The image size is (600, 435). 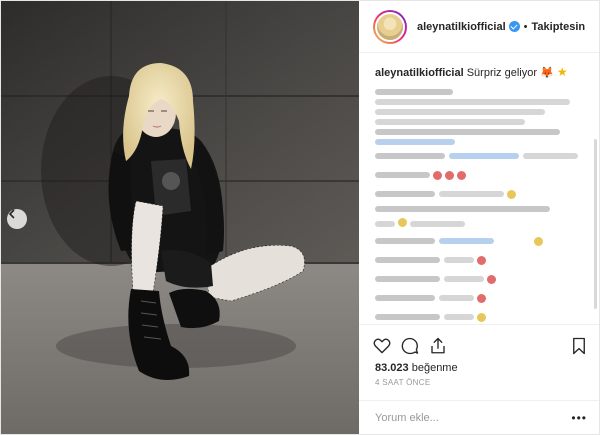 I want to click on verified-badge-icon, so click(x=514, y=26).